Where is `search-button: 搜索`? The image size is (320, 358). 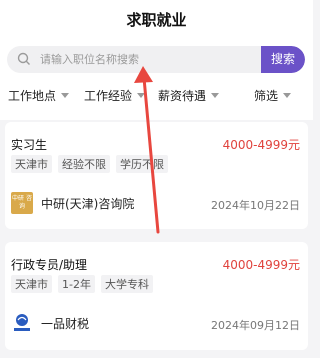 search-button: 搜索 is located at coordinates (283, 59).